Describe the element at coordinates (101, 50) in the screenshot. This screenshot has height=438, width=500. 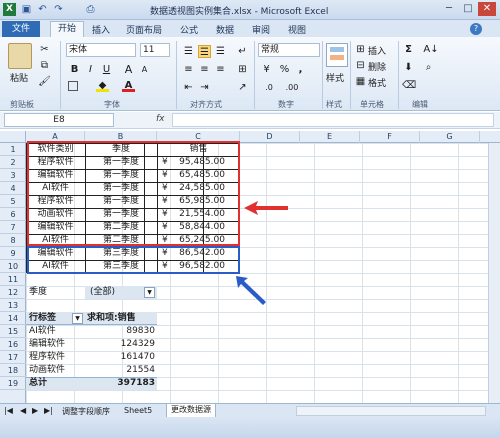
I see `font-name-combo: 宋体` at that location.